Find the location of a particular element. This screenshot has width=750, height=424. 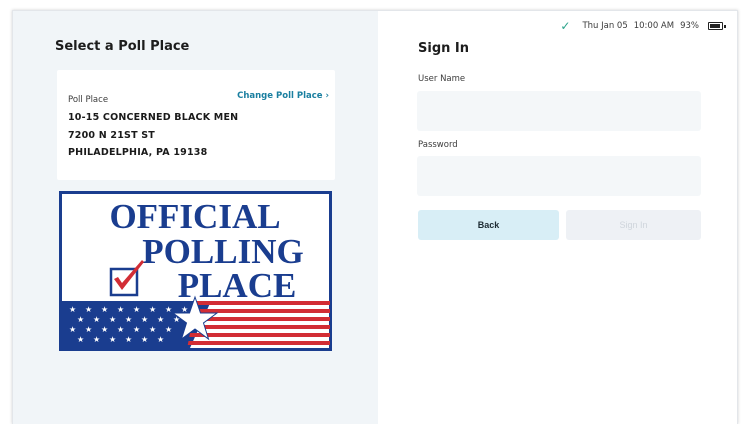

sign-line-official: OFFICIAL is located at coordinates (194, 216).